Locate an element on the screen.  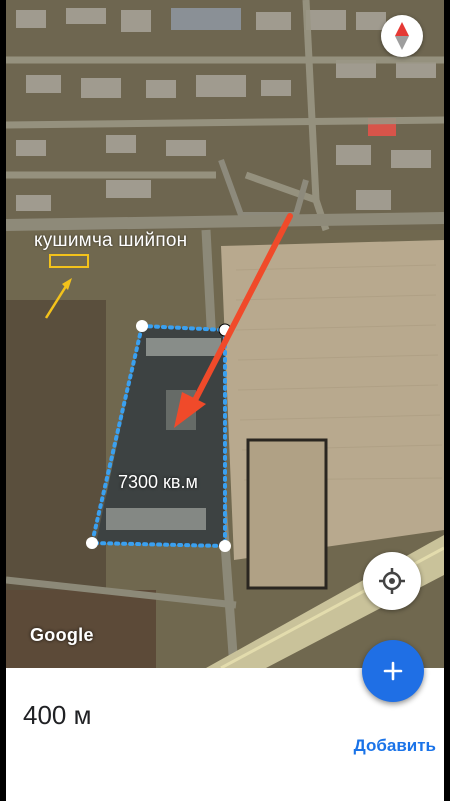
distance-value: 400 м is located at coordinates (57, 715).